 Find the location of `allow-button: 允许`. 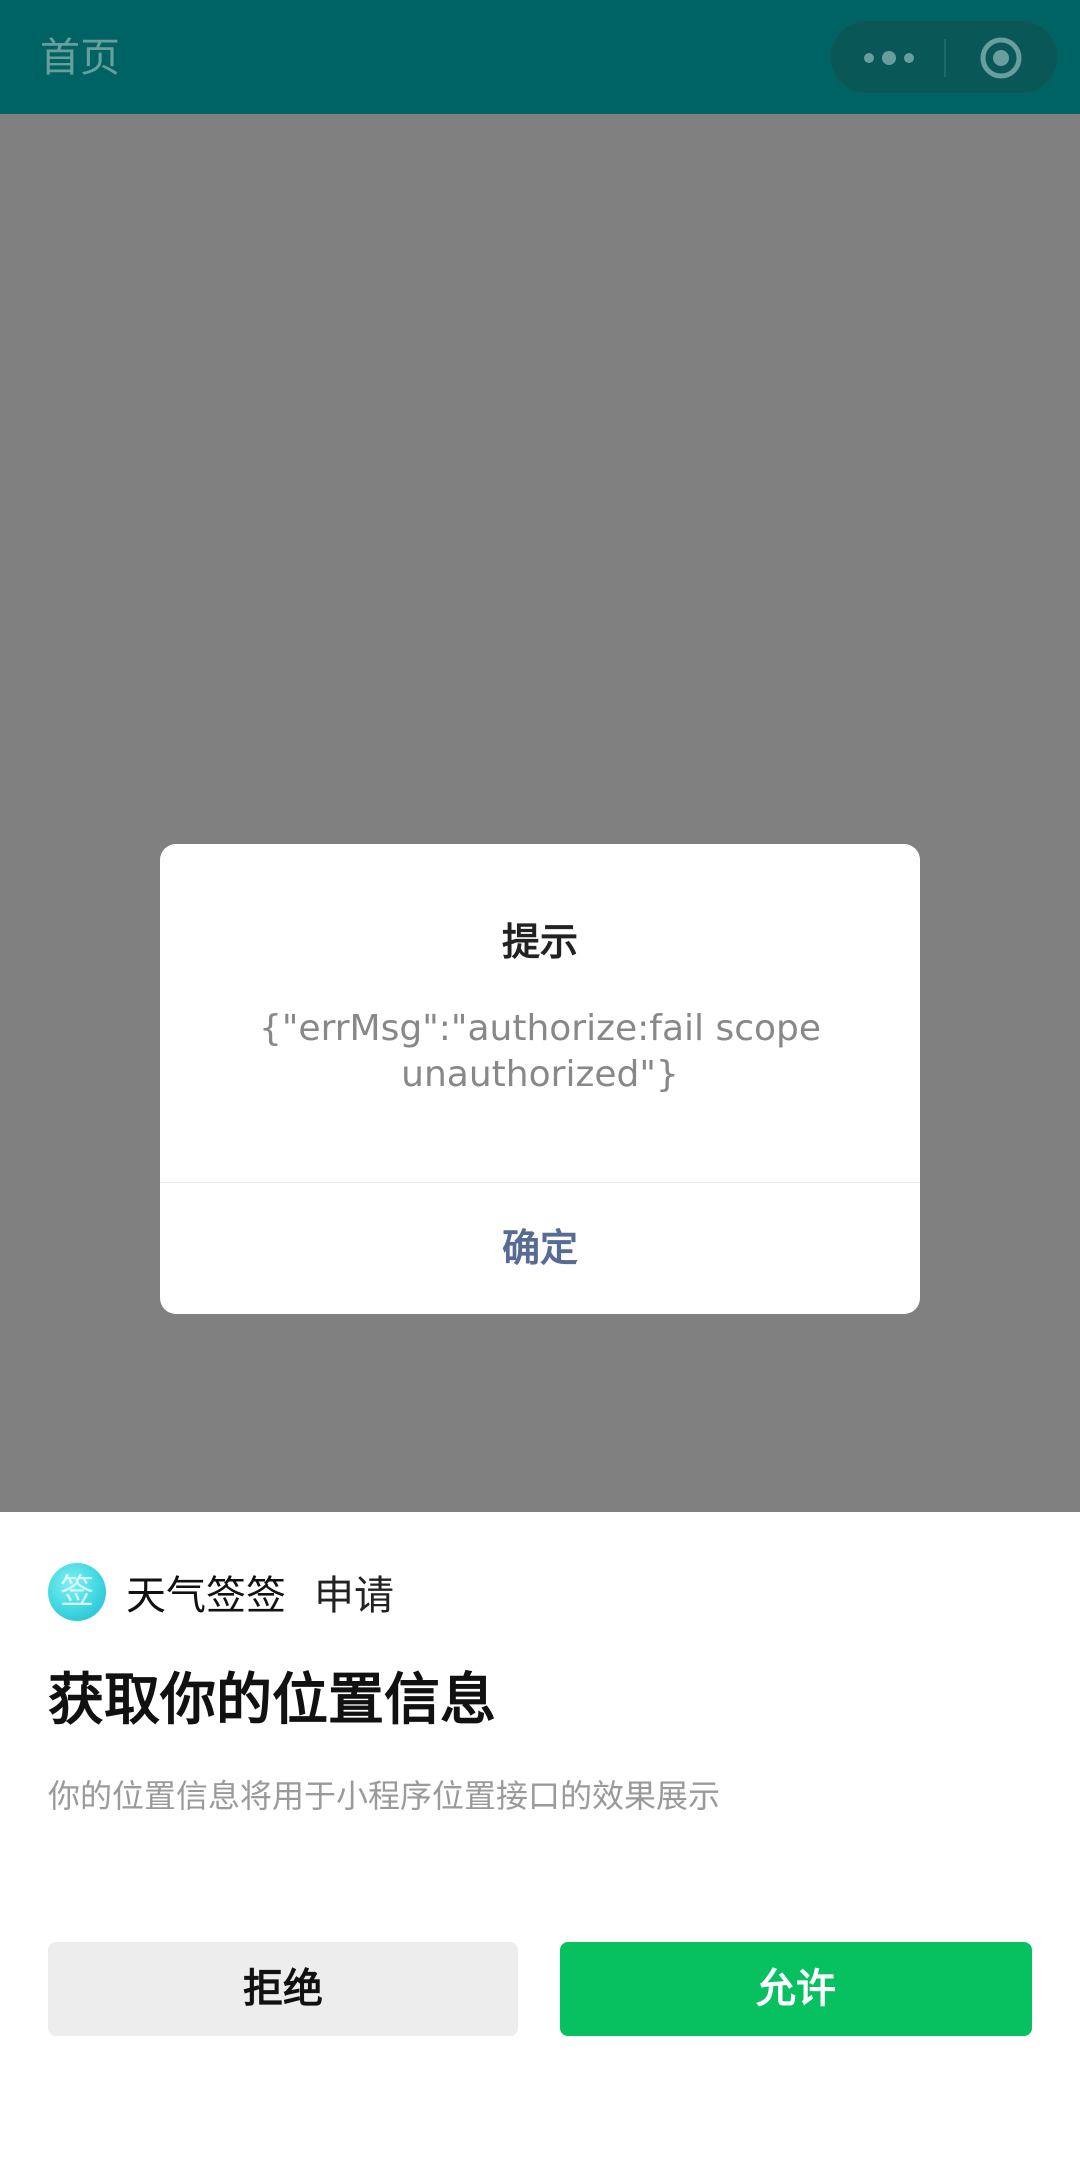

allow-button: 允许 is located at coordinates (796, 1989).